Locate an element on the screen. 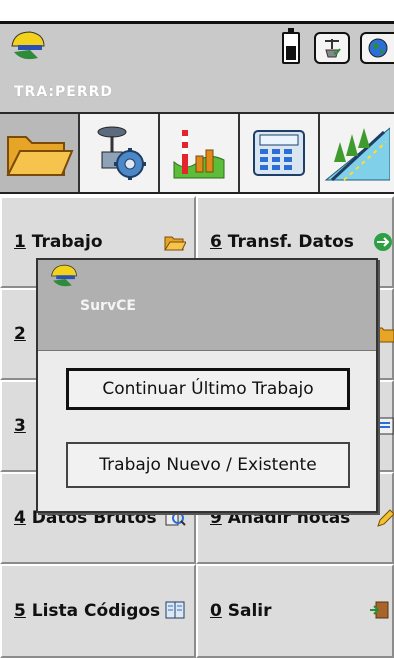  menu-item-label: Transf. Datos is located at coordinates (287, 242).